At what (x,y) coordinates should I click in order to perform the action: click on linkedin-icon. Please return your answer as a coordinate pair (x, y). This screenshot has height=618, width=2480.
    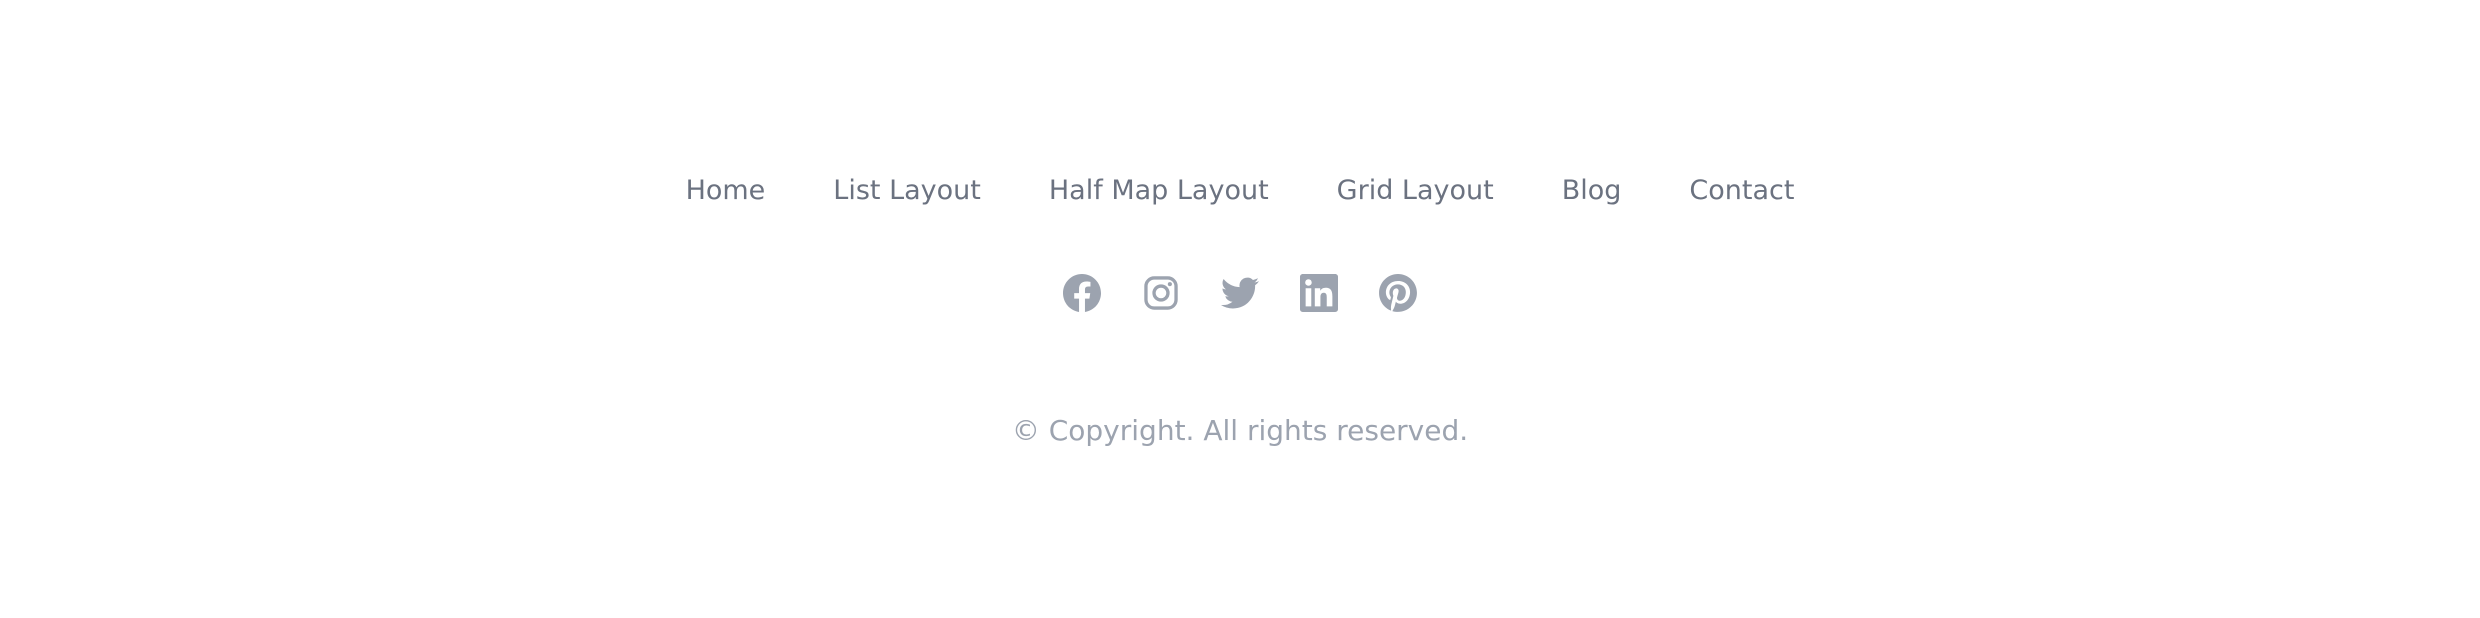
    Looking at the image, I should click on (1319, 293).